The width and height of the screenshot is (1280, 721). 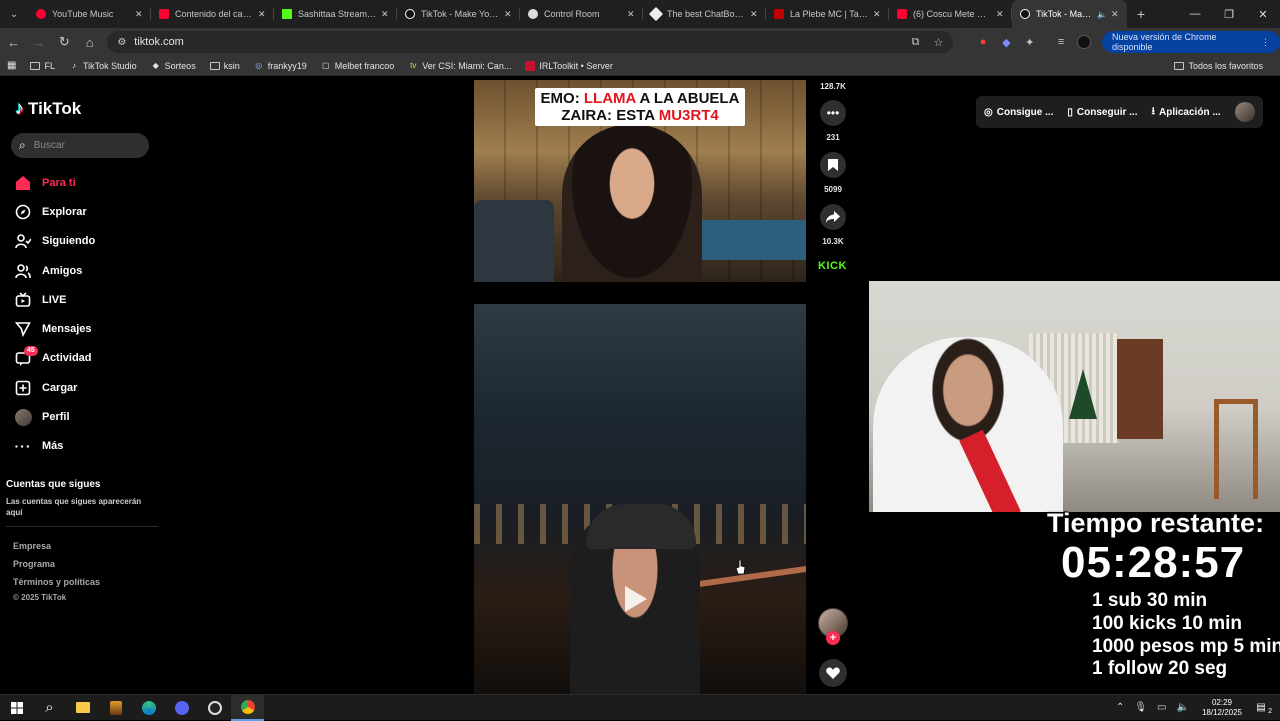 What do you see at coordinates (48, 108) in the screenshot?
I see `tiktok-logo: ♪ TikTok` at bounding box center [48, 108].